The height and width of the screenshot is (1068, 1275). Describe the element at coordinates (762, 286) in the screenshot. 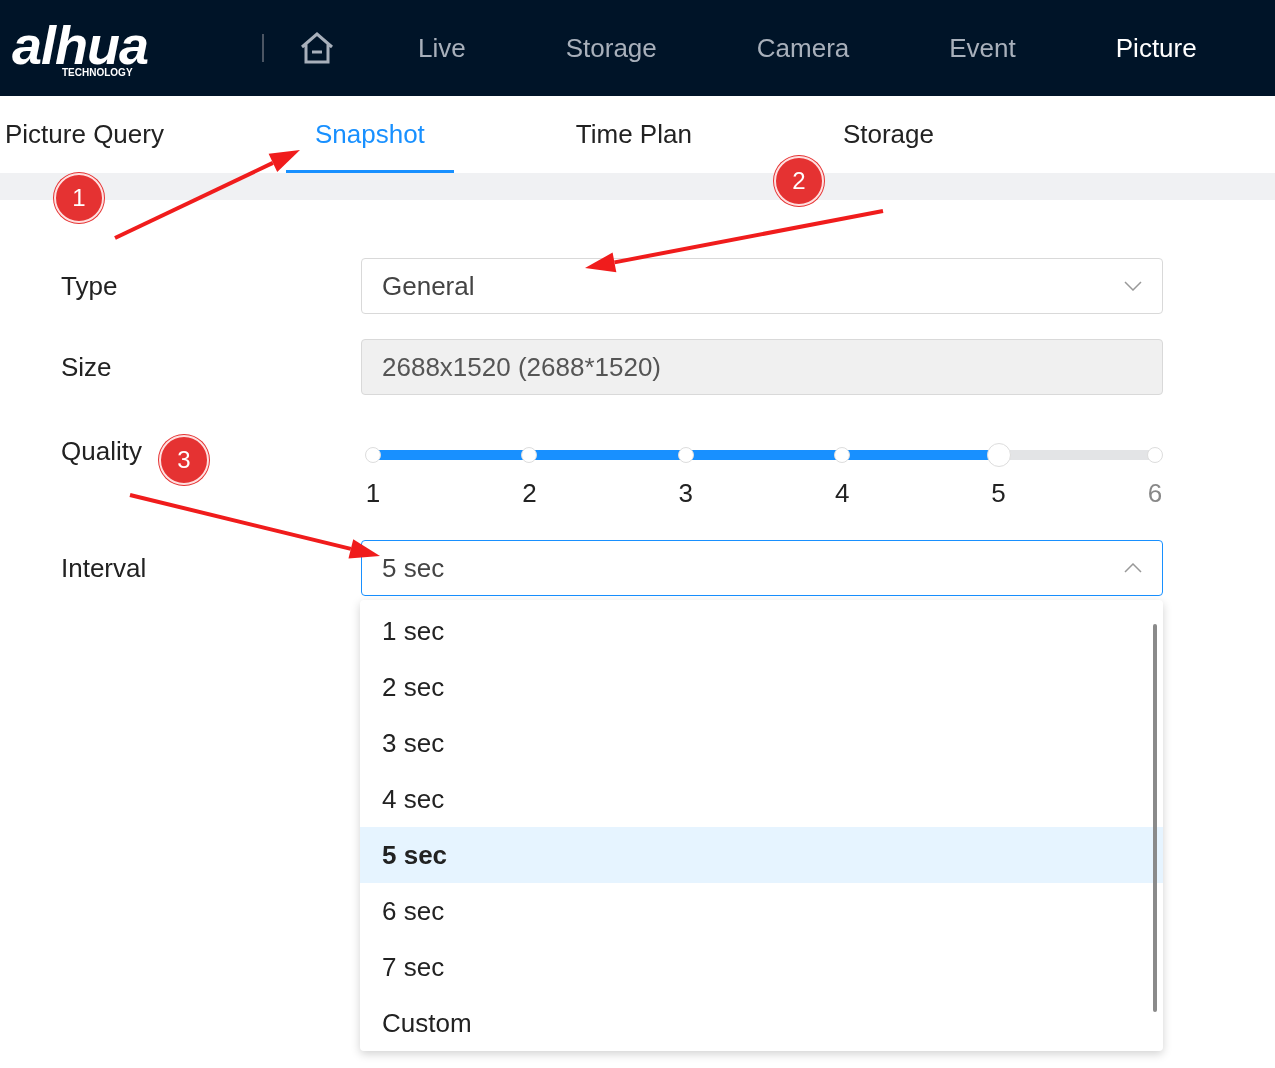

I see `type-select: General` at that location.